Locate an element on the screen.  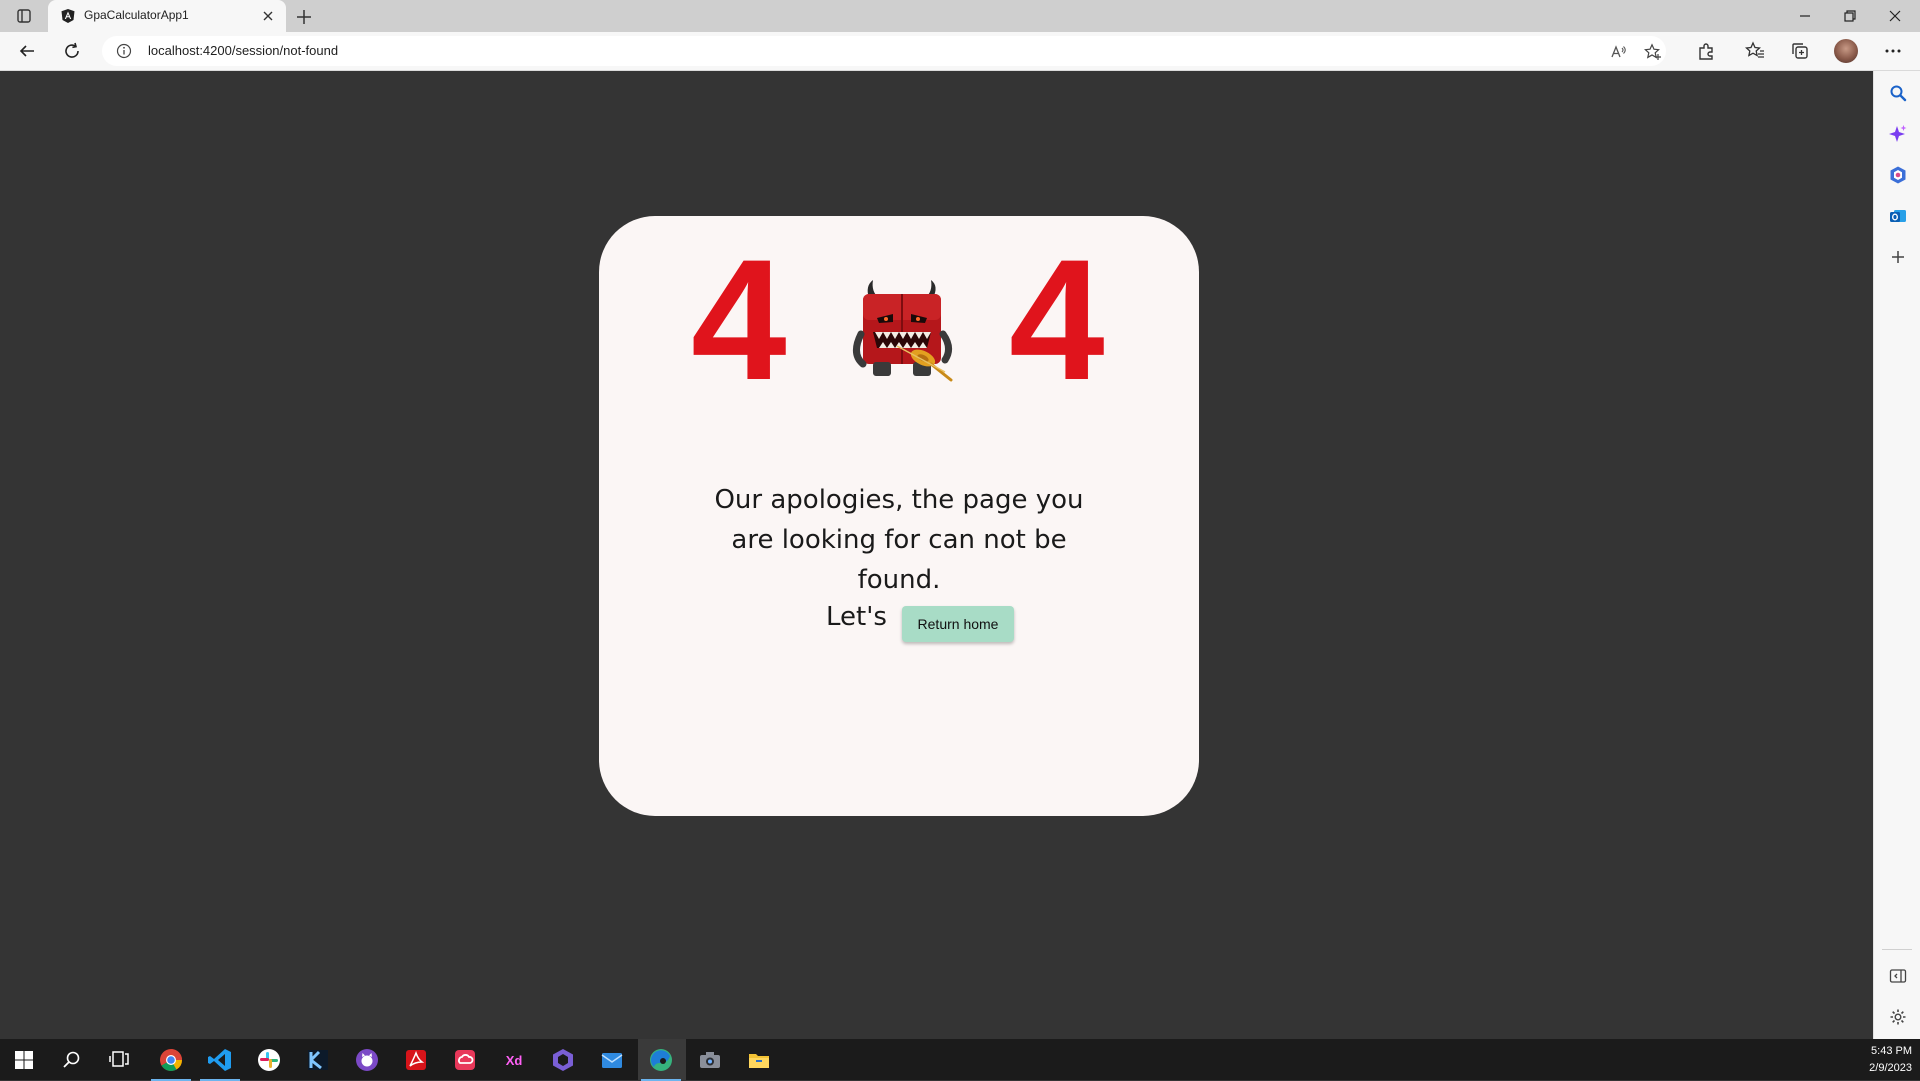
site-info-icon is located at coordinates (124, 51).